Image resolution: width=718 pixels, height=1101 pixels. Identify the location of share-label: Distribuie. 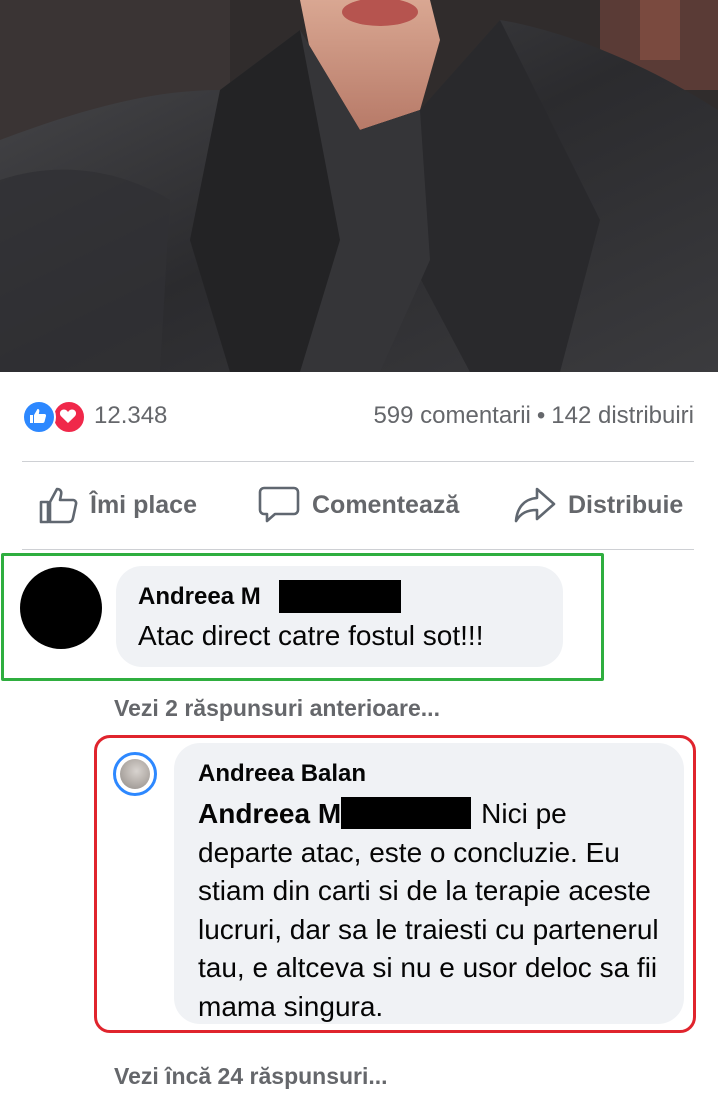
(626, 504).